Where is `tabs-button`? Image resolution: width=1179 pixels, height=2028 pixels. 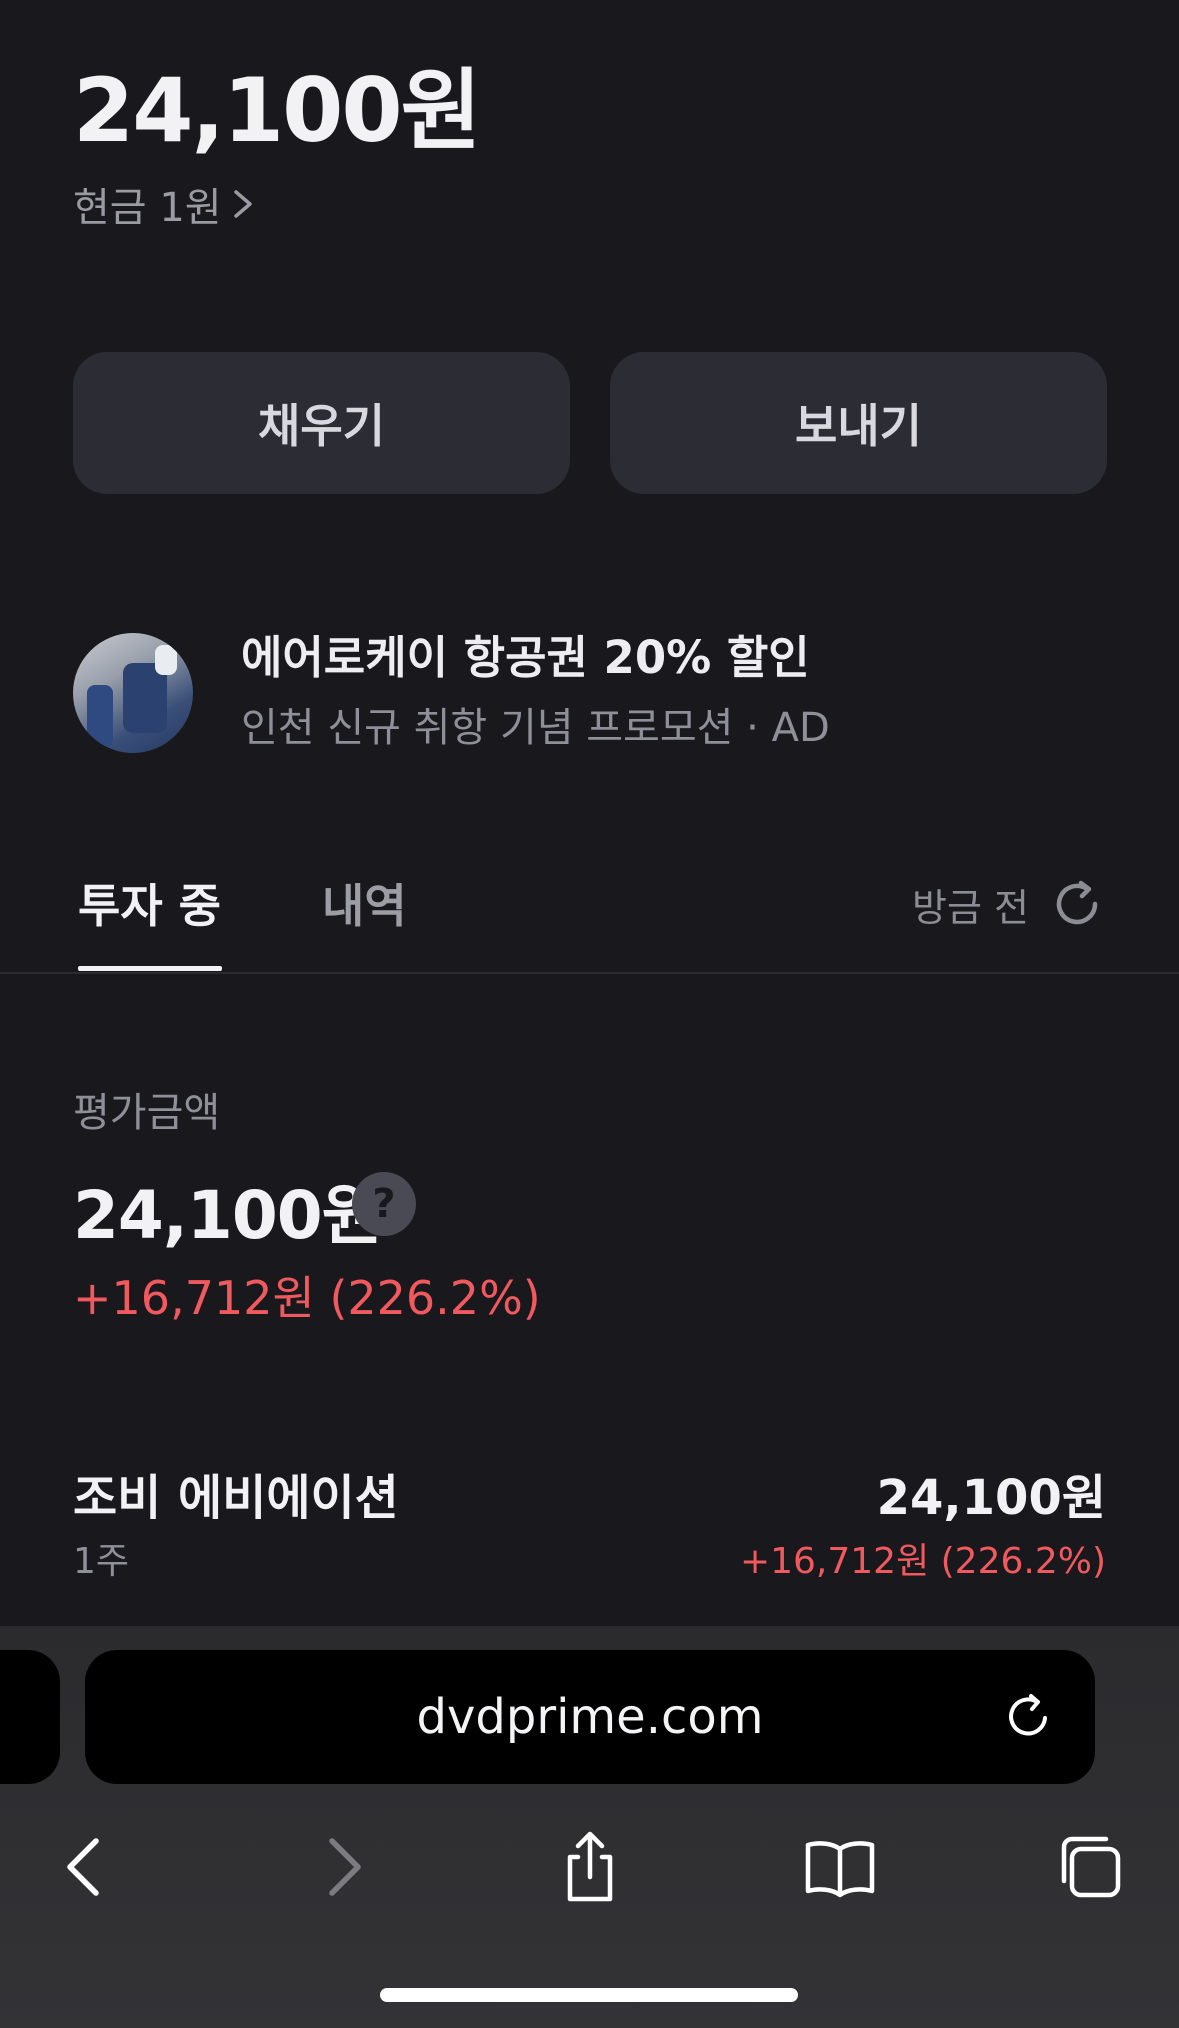
tabs-button is located at coordinates (1090, 1867).